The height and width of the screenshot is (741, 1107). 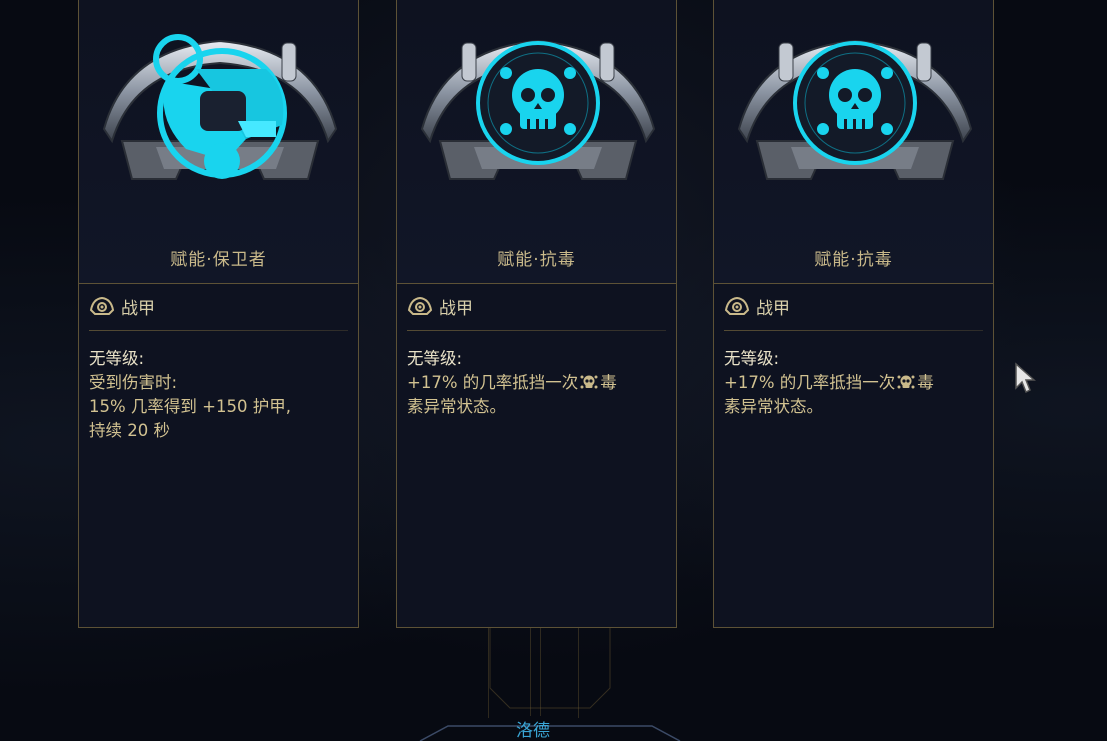 What do you see at coordinates (533, 728) in the screenshot?
I see `bottom-tab-label: 洛德` at bounding box center [533, 728].